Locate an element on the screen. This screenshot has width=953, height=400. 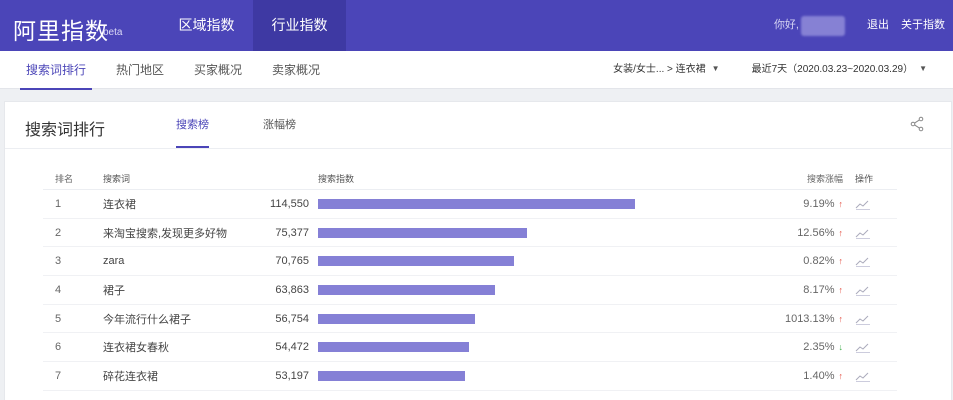
table-row: 4 裙子 63,863 8.17% ↑ is located at coordinates (470, 290).